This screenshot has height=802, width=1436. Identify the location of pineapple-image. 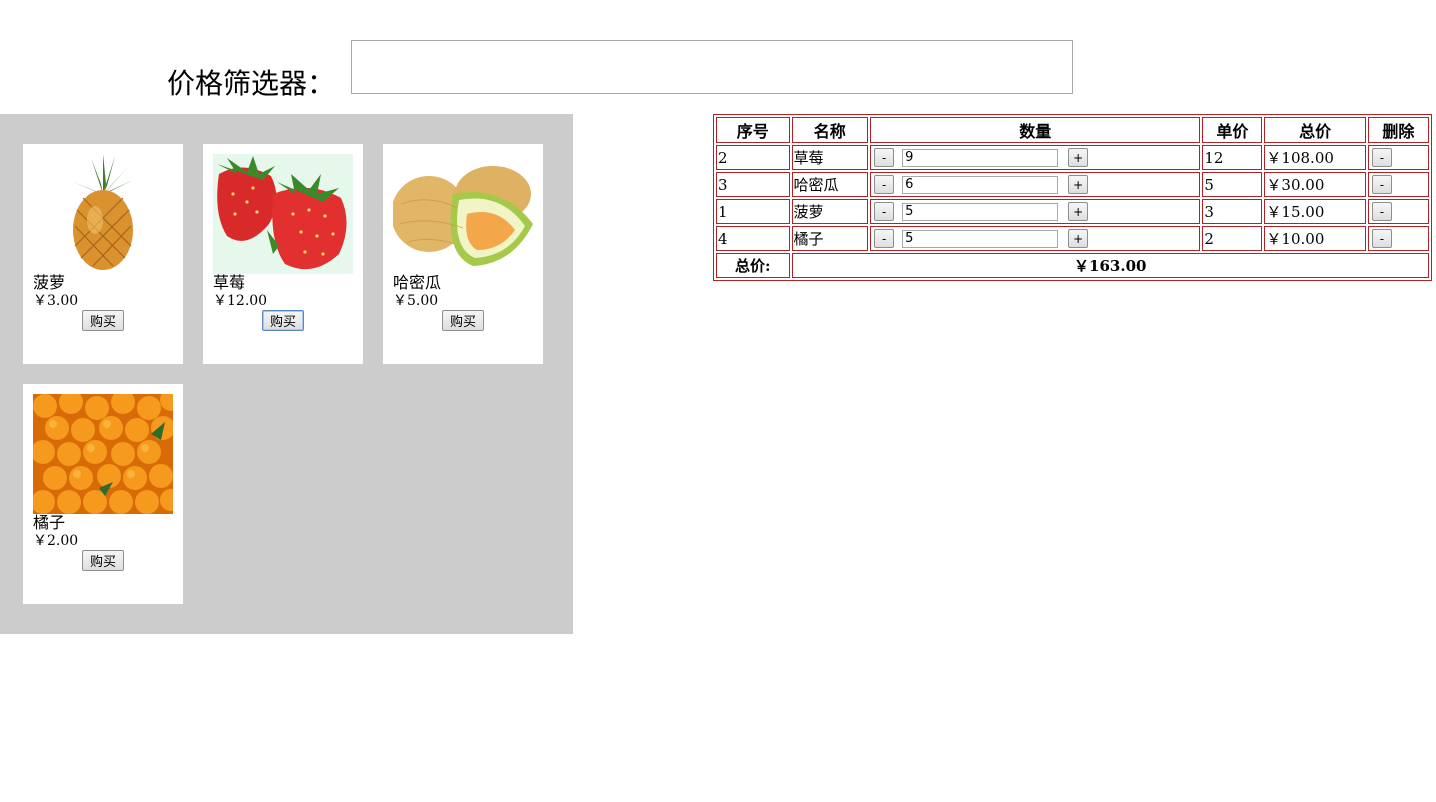
(103, 214).